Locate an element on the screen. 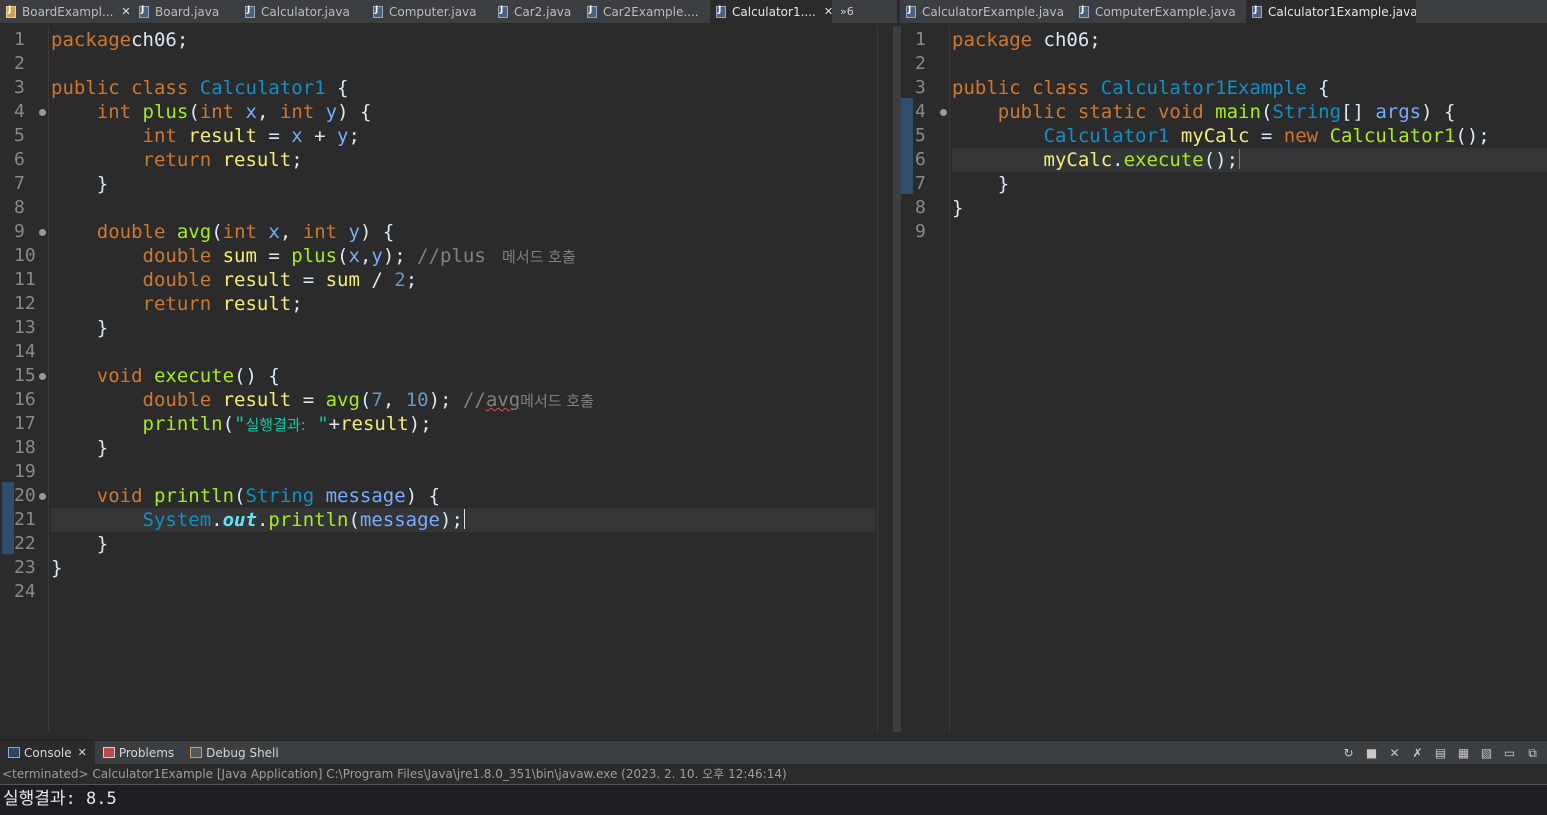 Image resolution: width=1547 pixels, height=815 pixels. terminate-icon: ■ is located at coordinates (1371, 753).